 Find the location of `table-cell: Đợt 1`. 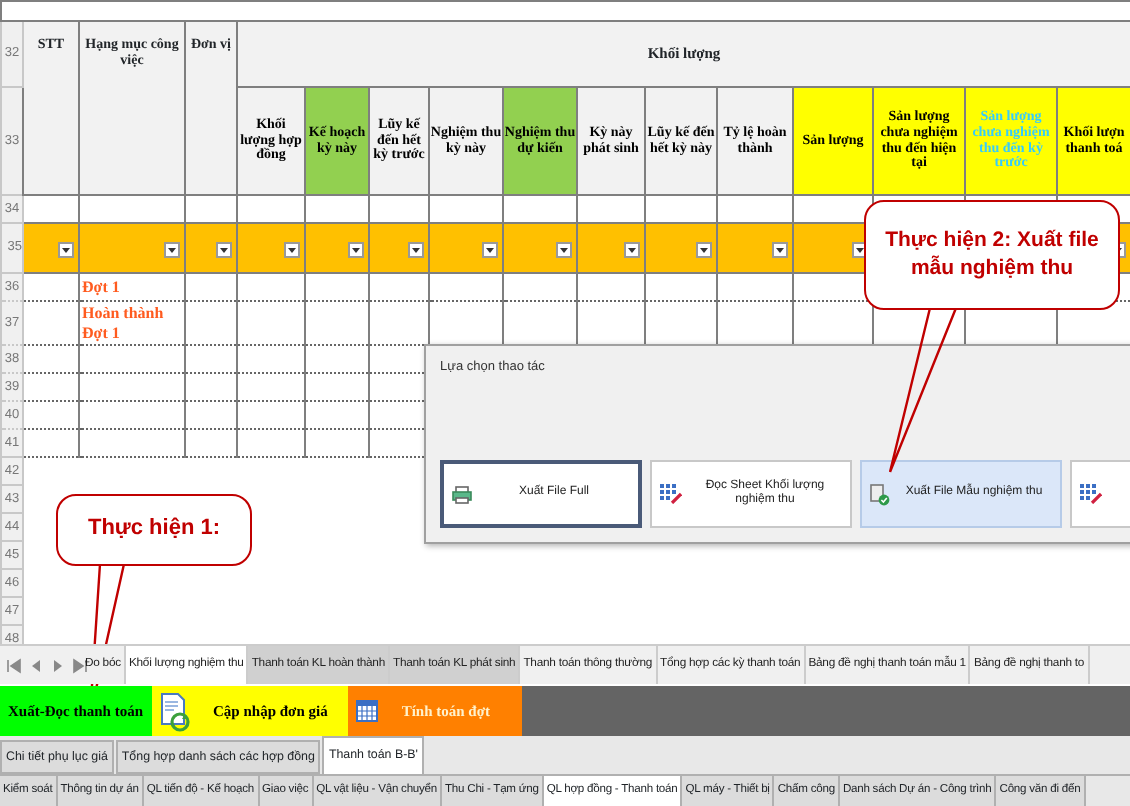

table-cell: Đợt 1 is located at coordinates (132, 287).